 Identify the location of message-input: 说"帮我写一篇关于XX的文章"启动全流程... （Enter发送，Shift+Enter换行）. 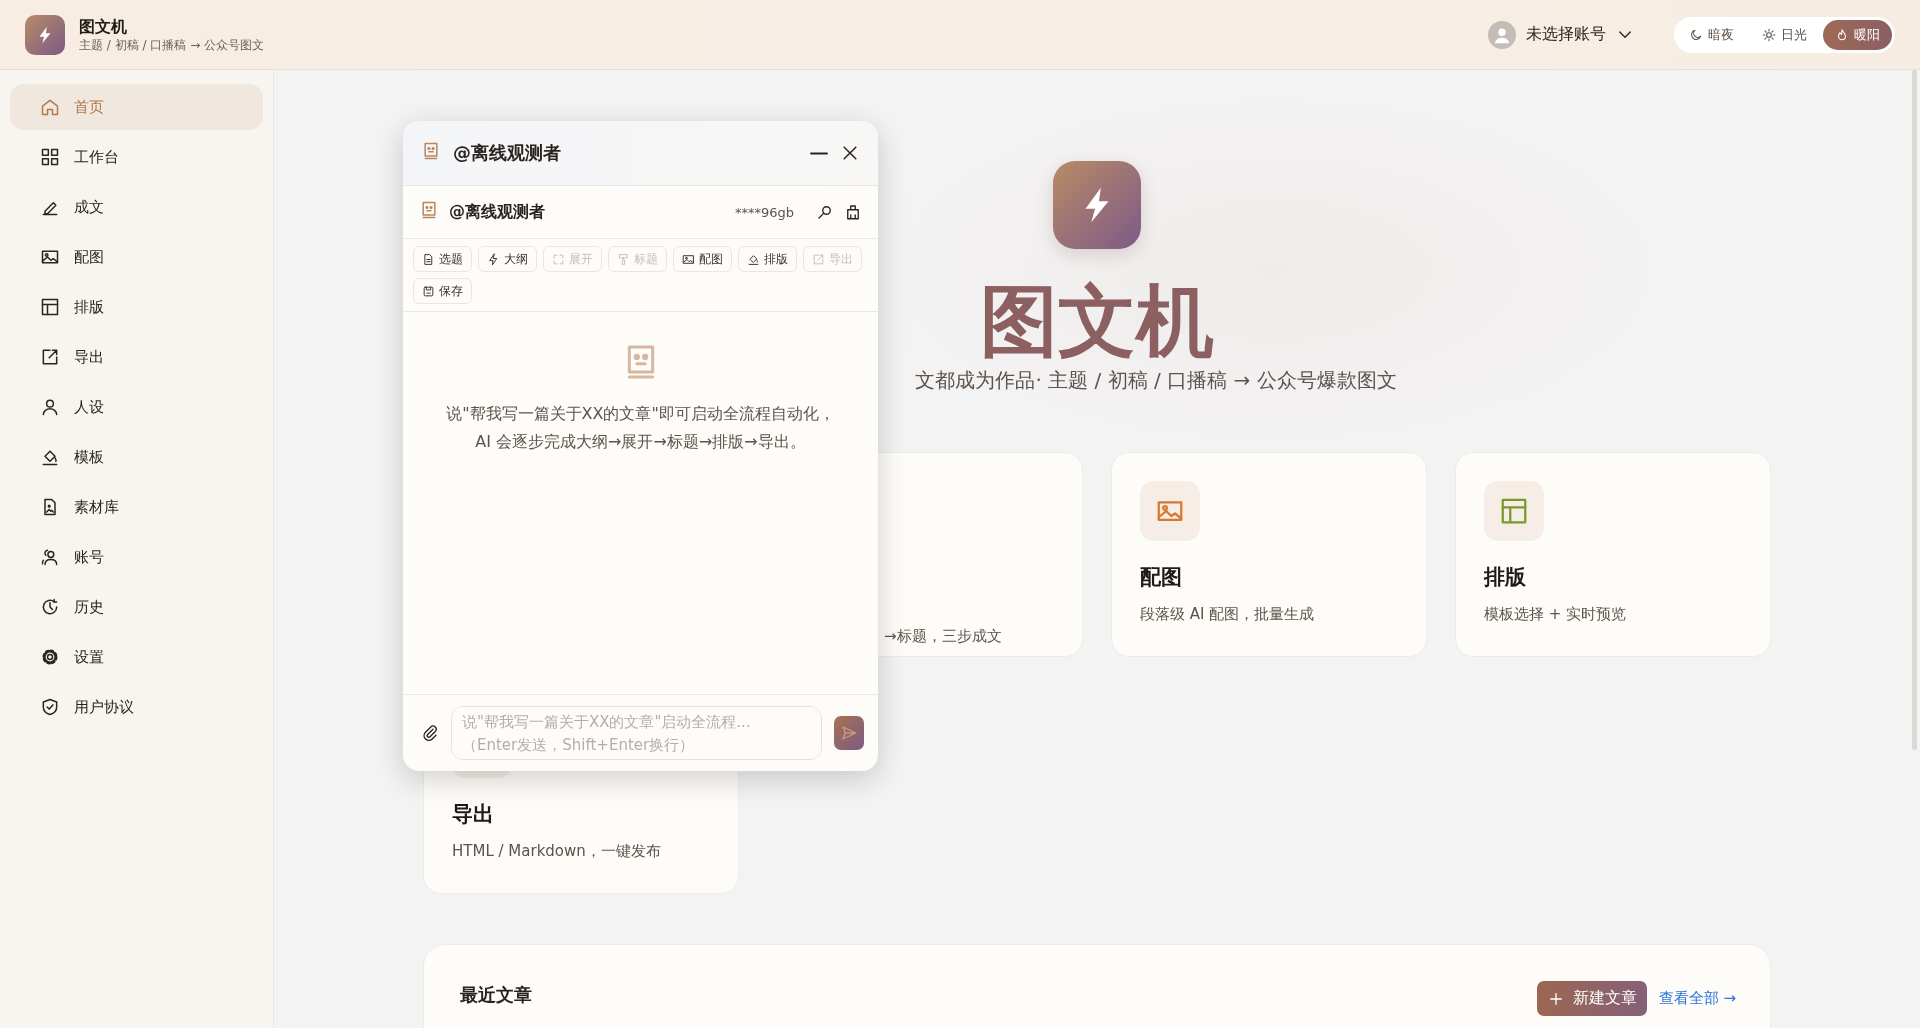
(636, 733).